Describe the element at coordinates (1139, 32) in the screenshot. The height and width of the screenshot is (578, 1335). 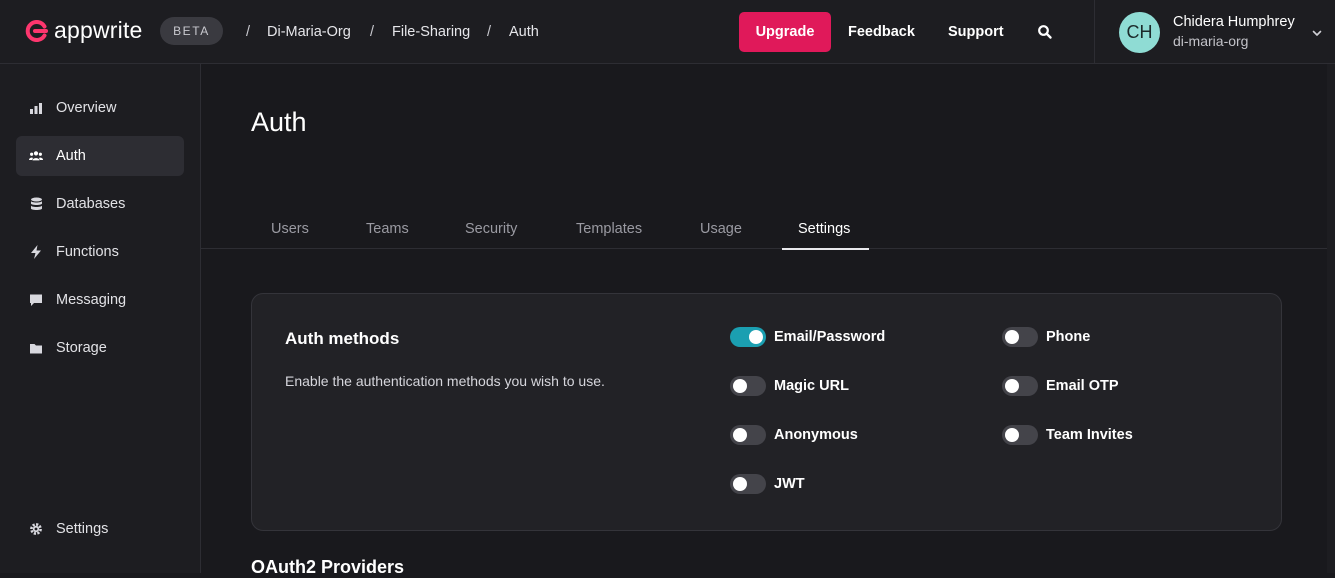
I see `avatar: CH` at that location.